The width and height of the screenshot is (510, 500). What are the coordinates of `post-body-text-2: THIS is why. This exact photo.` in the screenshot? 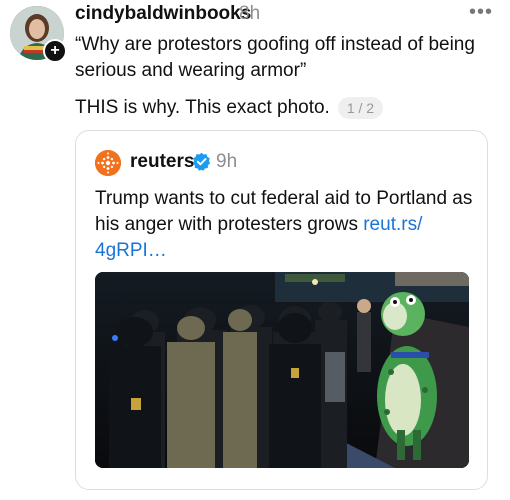 It's located at (202, 107).